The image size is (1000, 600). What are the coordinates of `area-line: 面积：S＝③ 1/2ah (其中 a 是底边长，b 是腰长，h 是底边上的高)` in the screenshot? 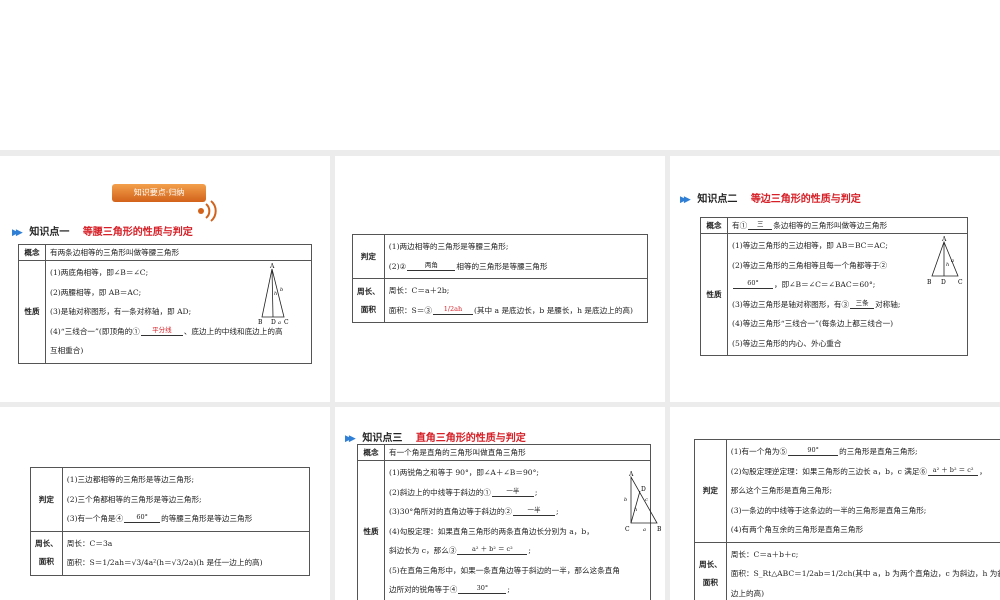 It's located at (510, 309).